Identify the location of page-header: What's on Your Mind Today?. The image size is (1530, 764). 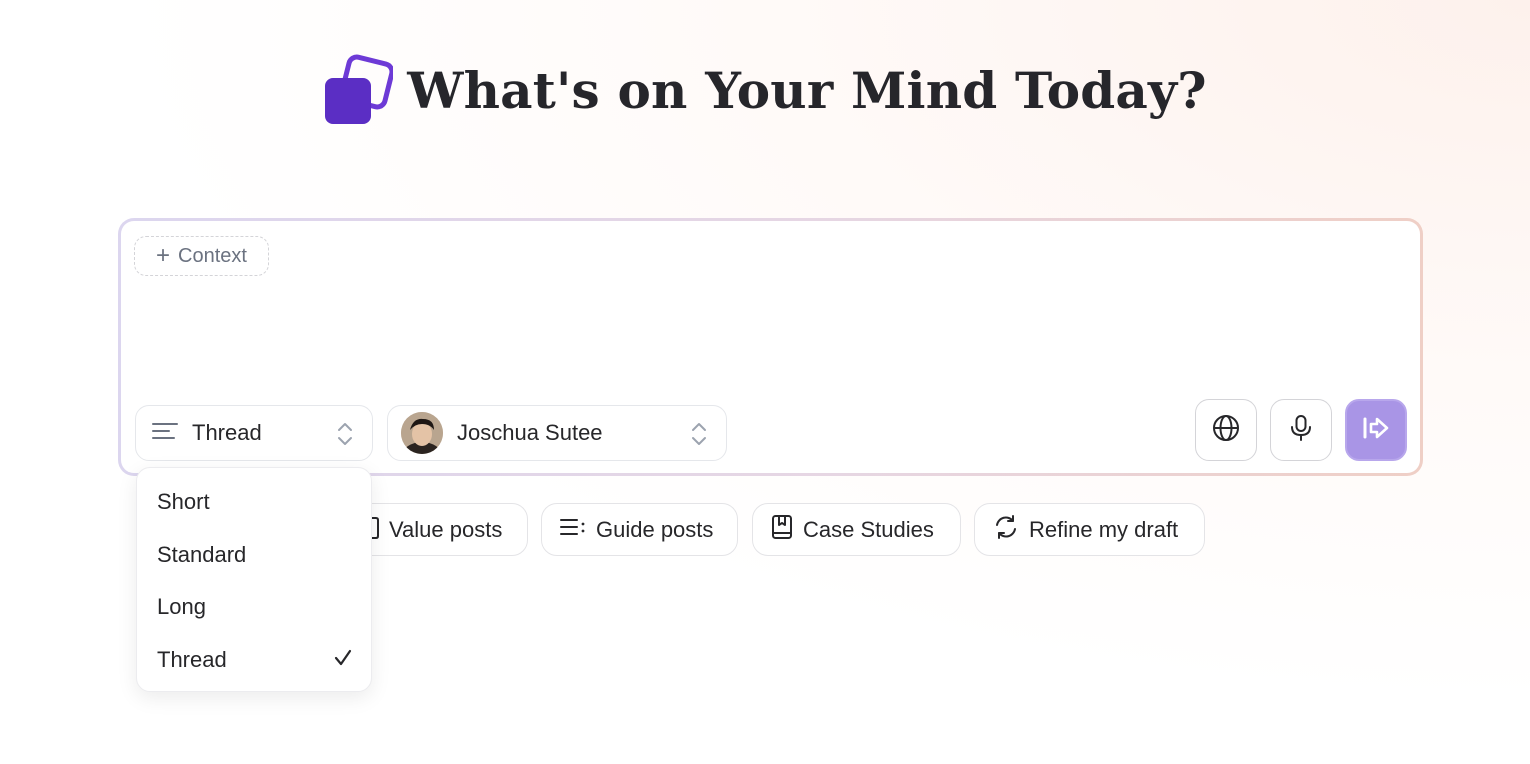
(765, 90).